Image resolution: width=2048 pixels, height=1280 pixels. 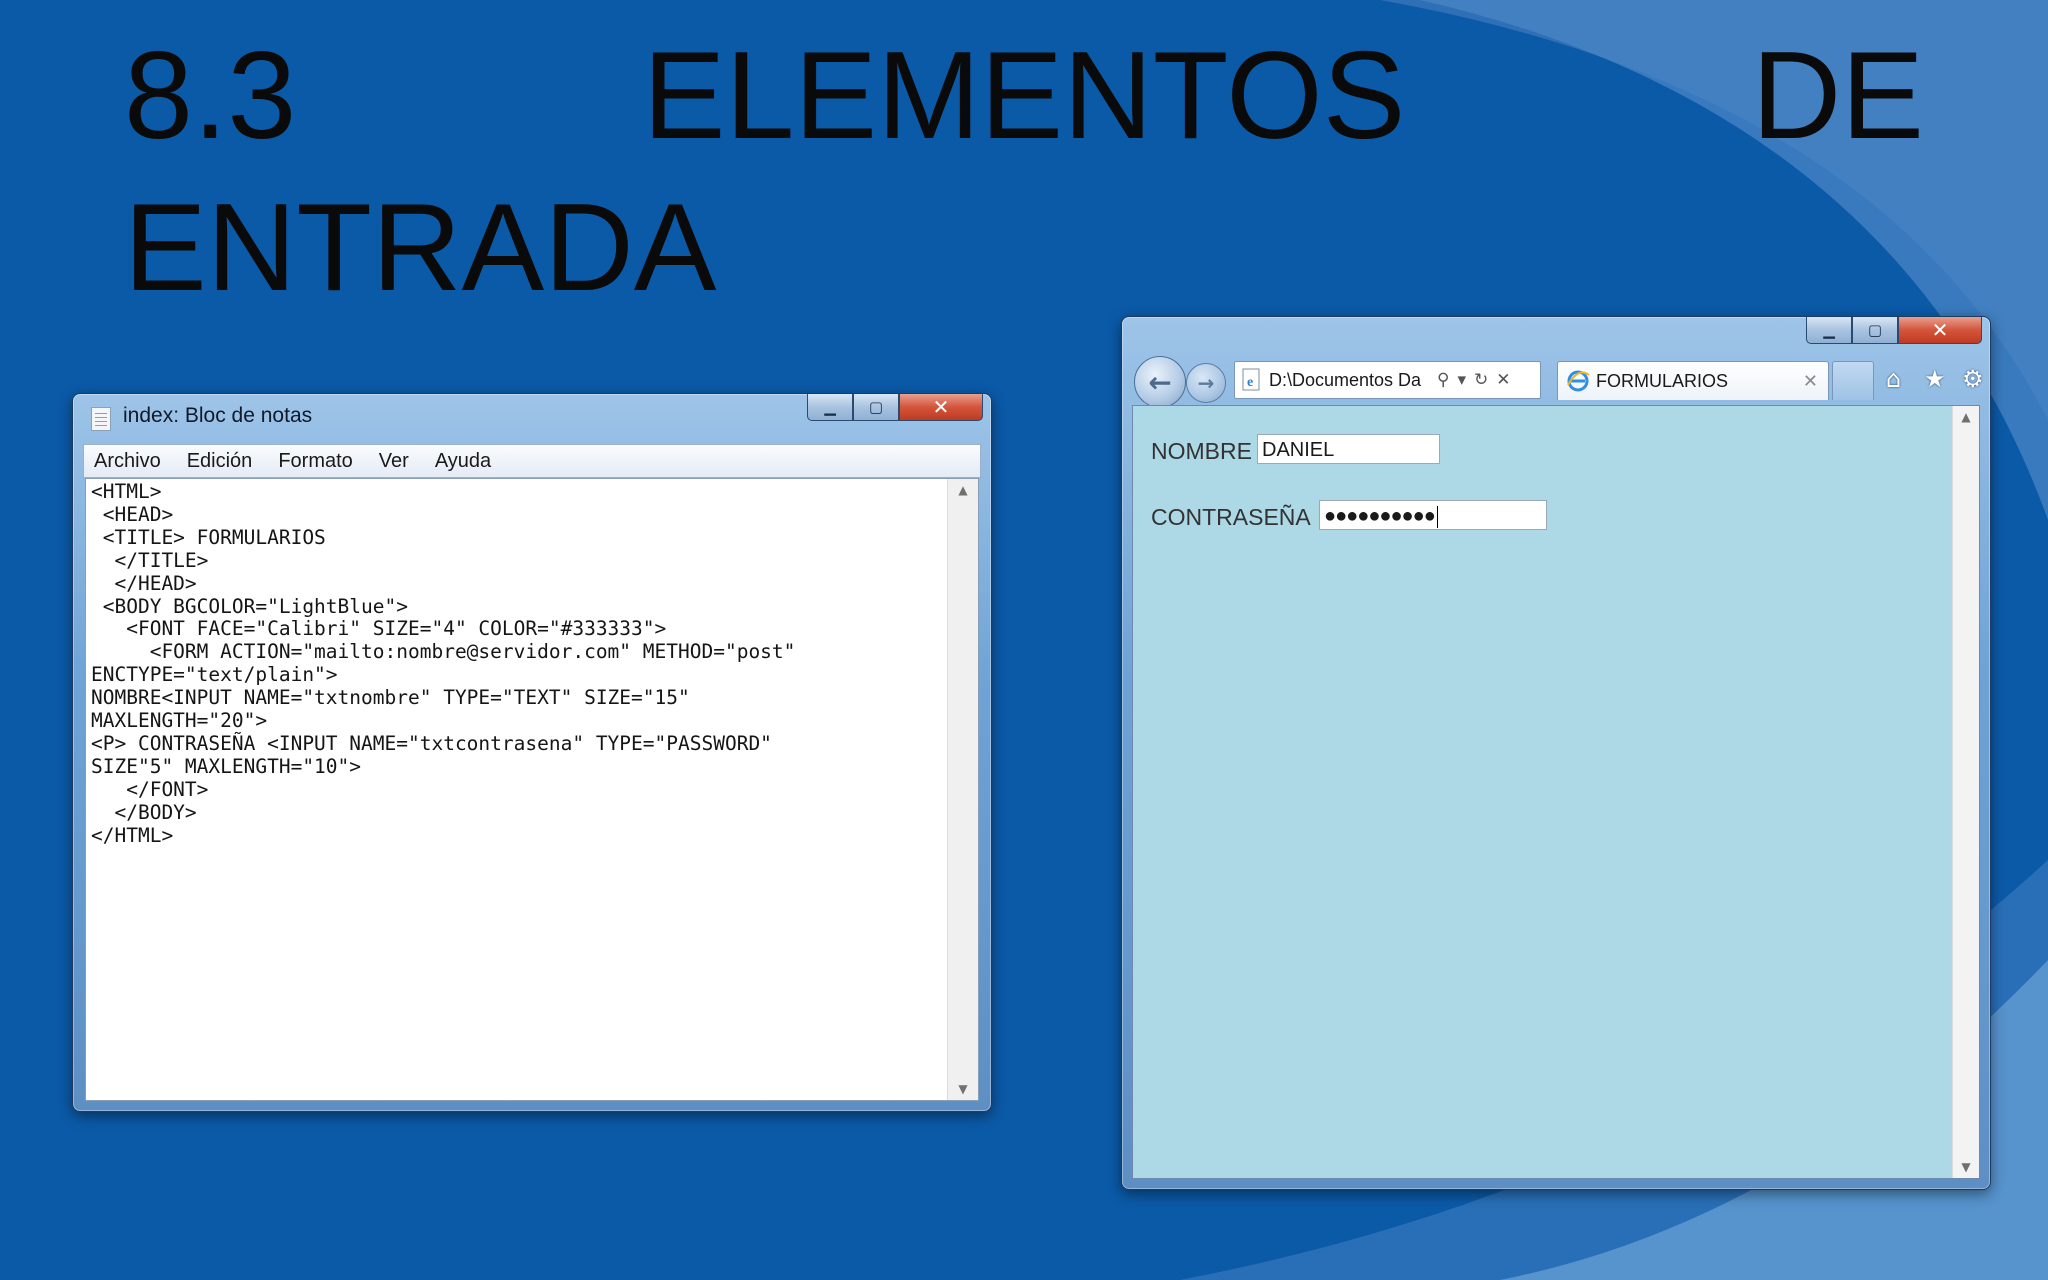 What do you see at coordinates (1461, 380) in the screenshot?
I see `dropdown-icon: ▾` at bounding box center [1461, 380].